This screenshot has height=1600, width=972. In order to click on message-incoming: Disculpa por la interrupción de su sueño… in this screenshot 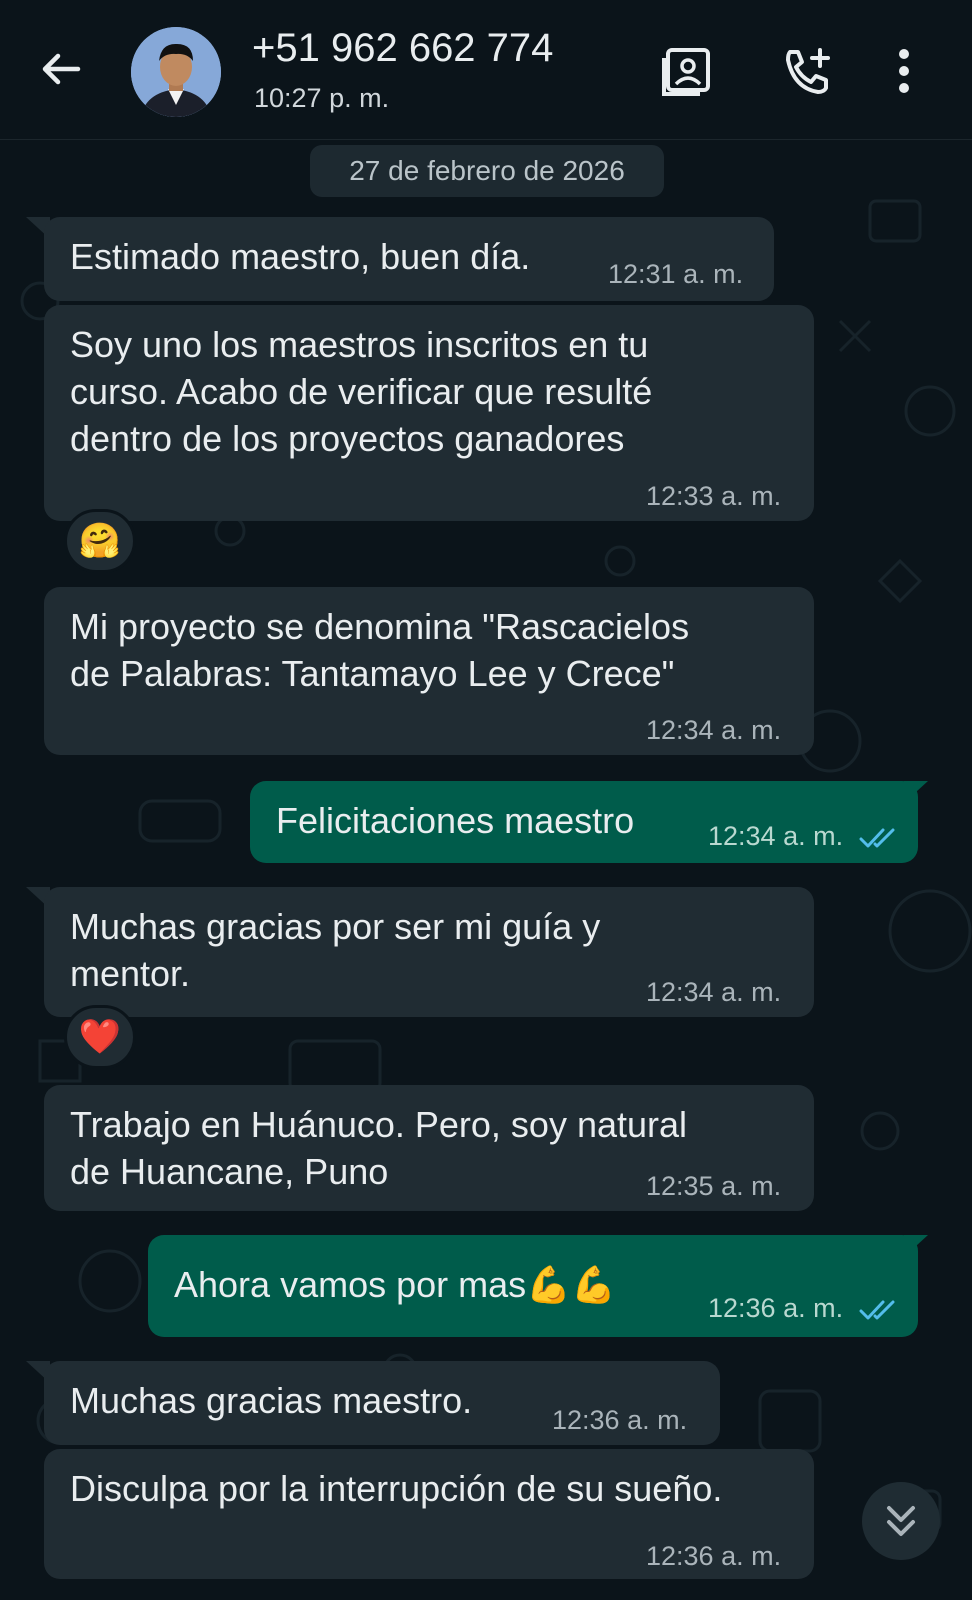, I will do `click(429, 1514)`.